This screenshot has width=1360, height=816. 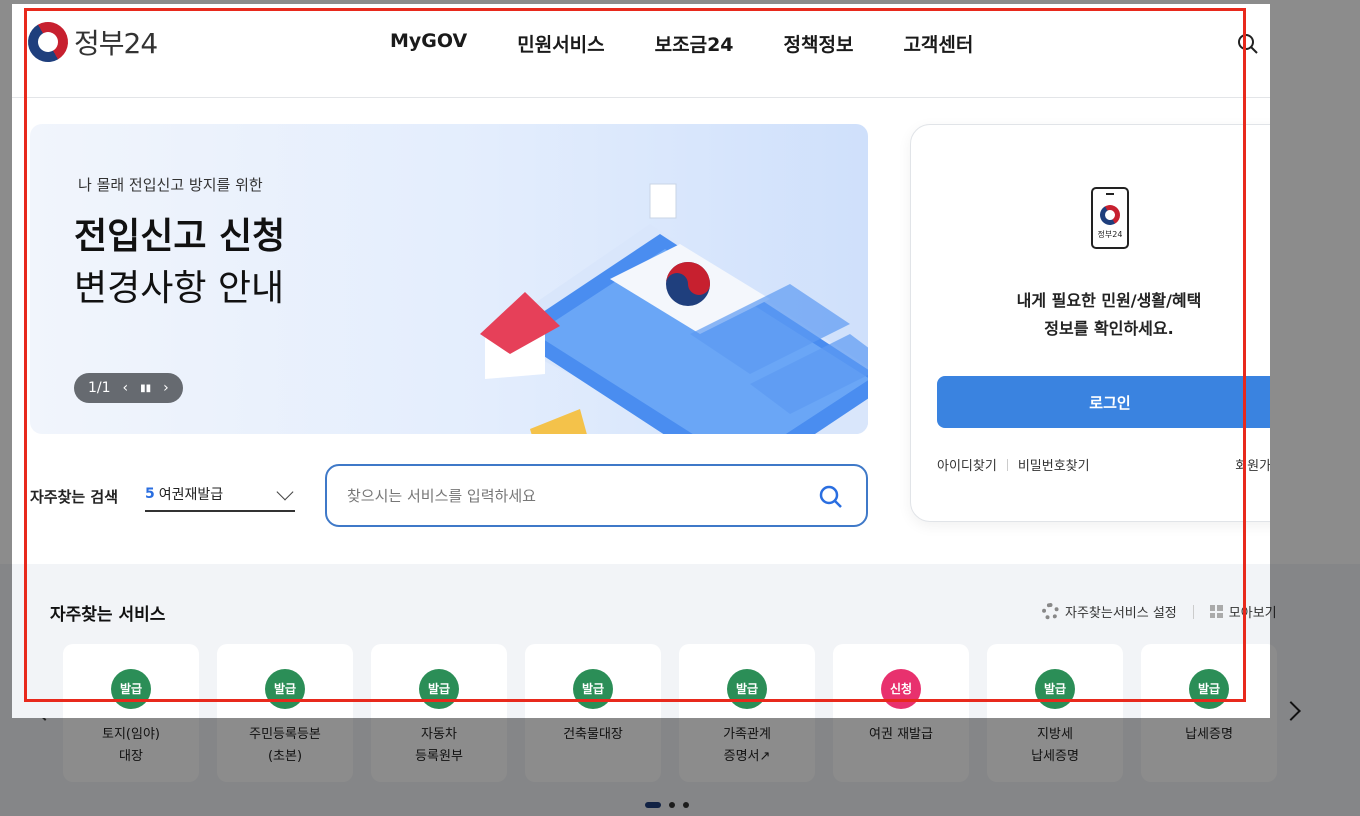 I want to click on nav-mygov: MyGOV, so click(x=428, y=43).